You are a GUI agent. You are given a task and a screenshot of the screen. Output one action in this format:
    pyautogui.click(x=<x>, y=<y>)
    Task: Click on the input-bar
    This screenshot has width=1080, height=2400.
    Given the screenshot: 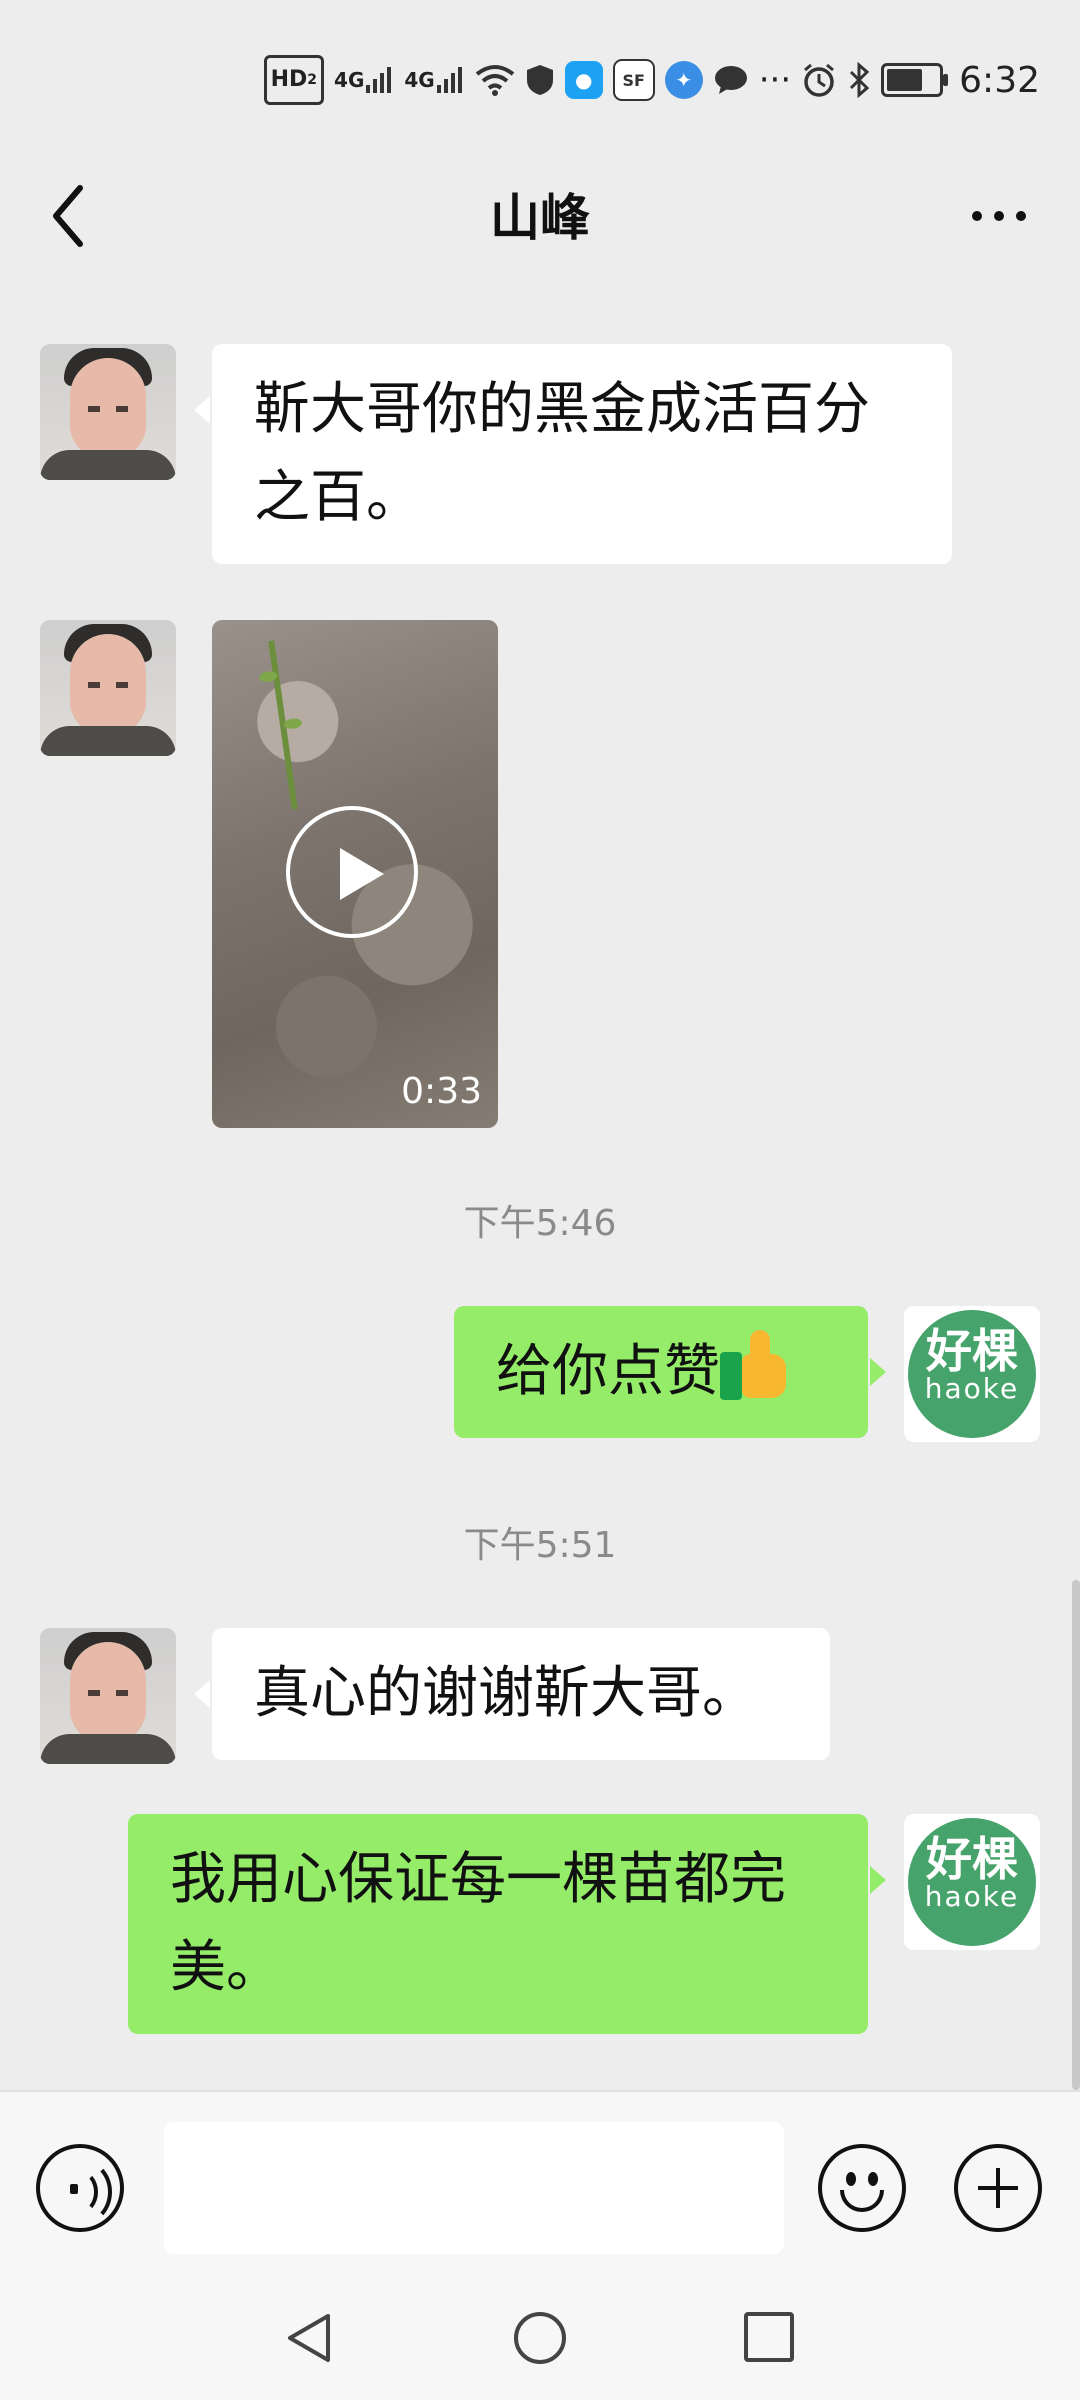 What is the action you would take?
    pyautogui.click(x=540, y=2185)
    